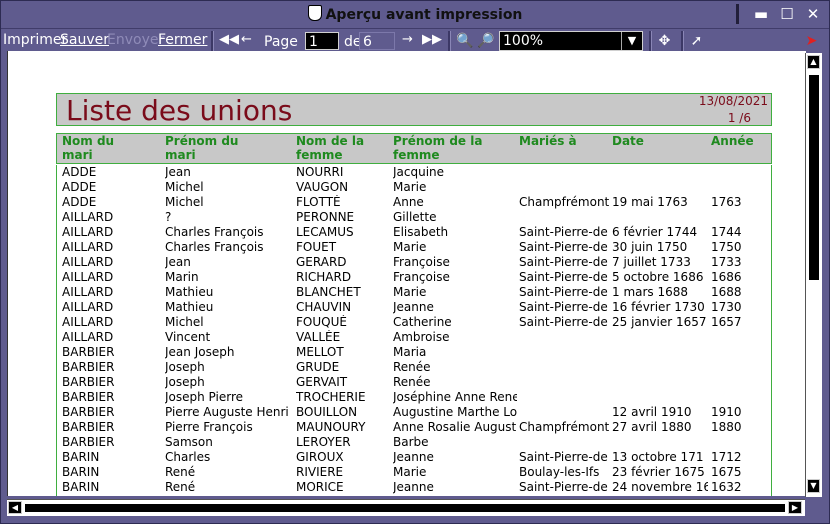 This screenshot has height=524, width=830. Describe the element at coordinates (178, 262) in the screenshot. I see `table-cell: Jean` at that location.